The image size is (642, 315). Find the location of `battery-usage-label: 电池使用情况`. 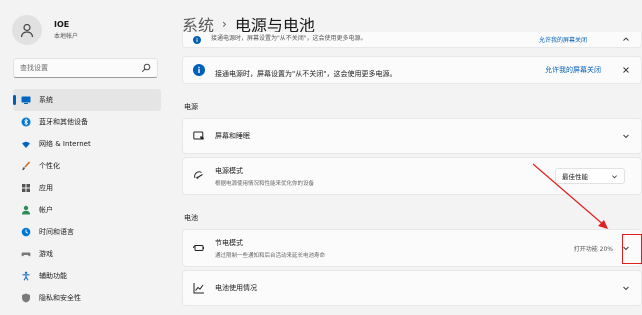

battery-usage-label: 电池使用情况 is located at coordinates (236, 288).